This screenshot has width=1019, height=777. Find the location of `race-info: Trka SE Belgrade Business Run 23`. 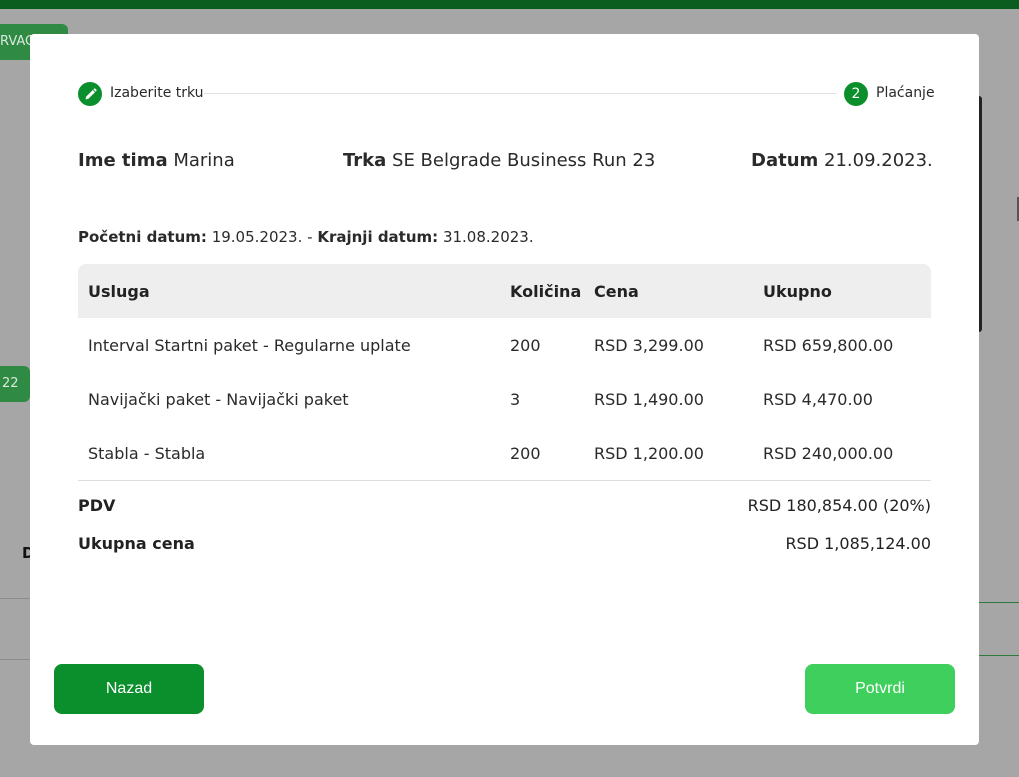

race-info: Trka SE Belgrade Business Run 23 is located at coordinates (499, 160).